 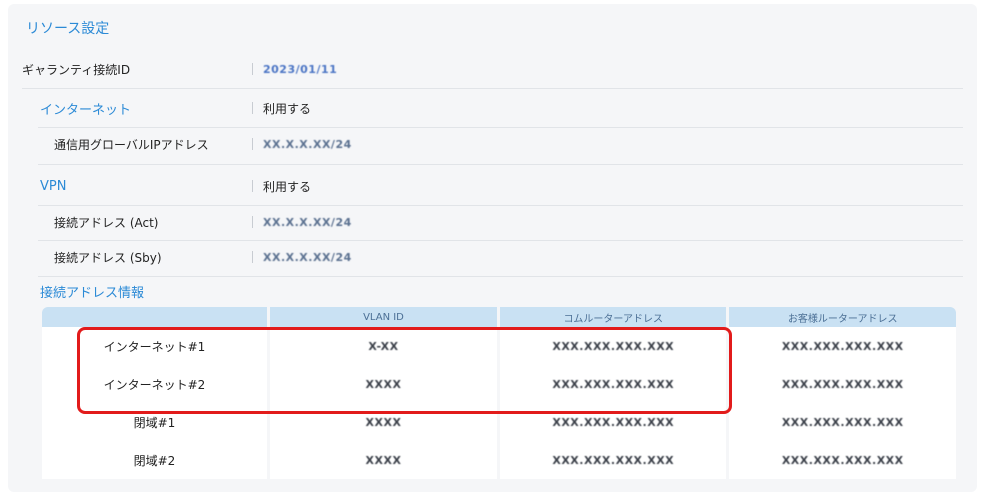 I want to click on vlan-id-value: X-XX, so click(x=383, y=346).